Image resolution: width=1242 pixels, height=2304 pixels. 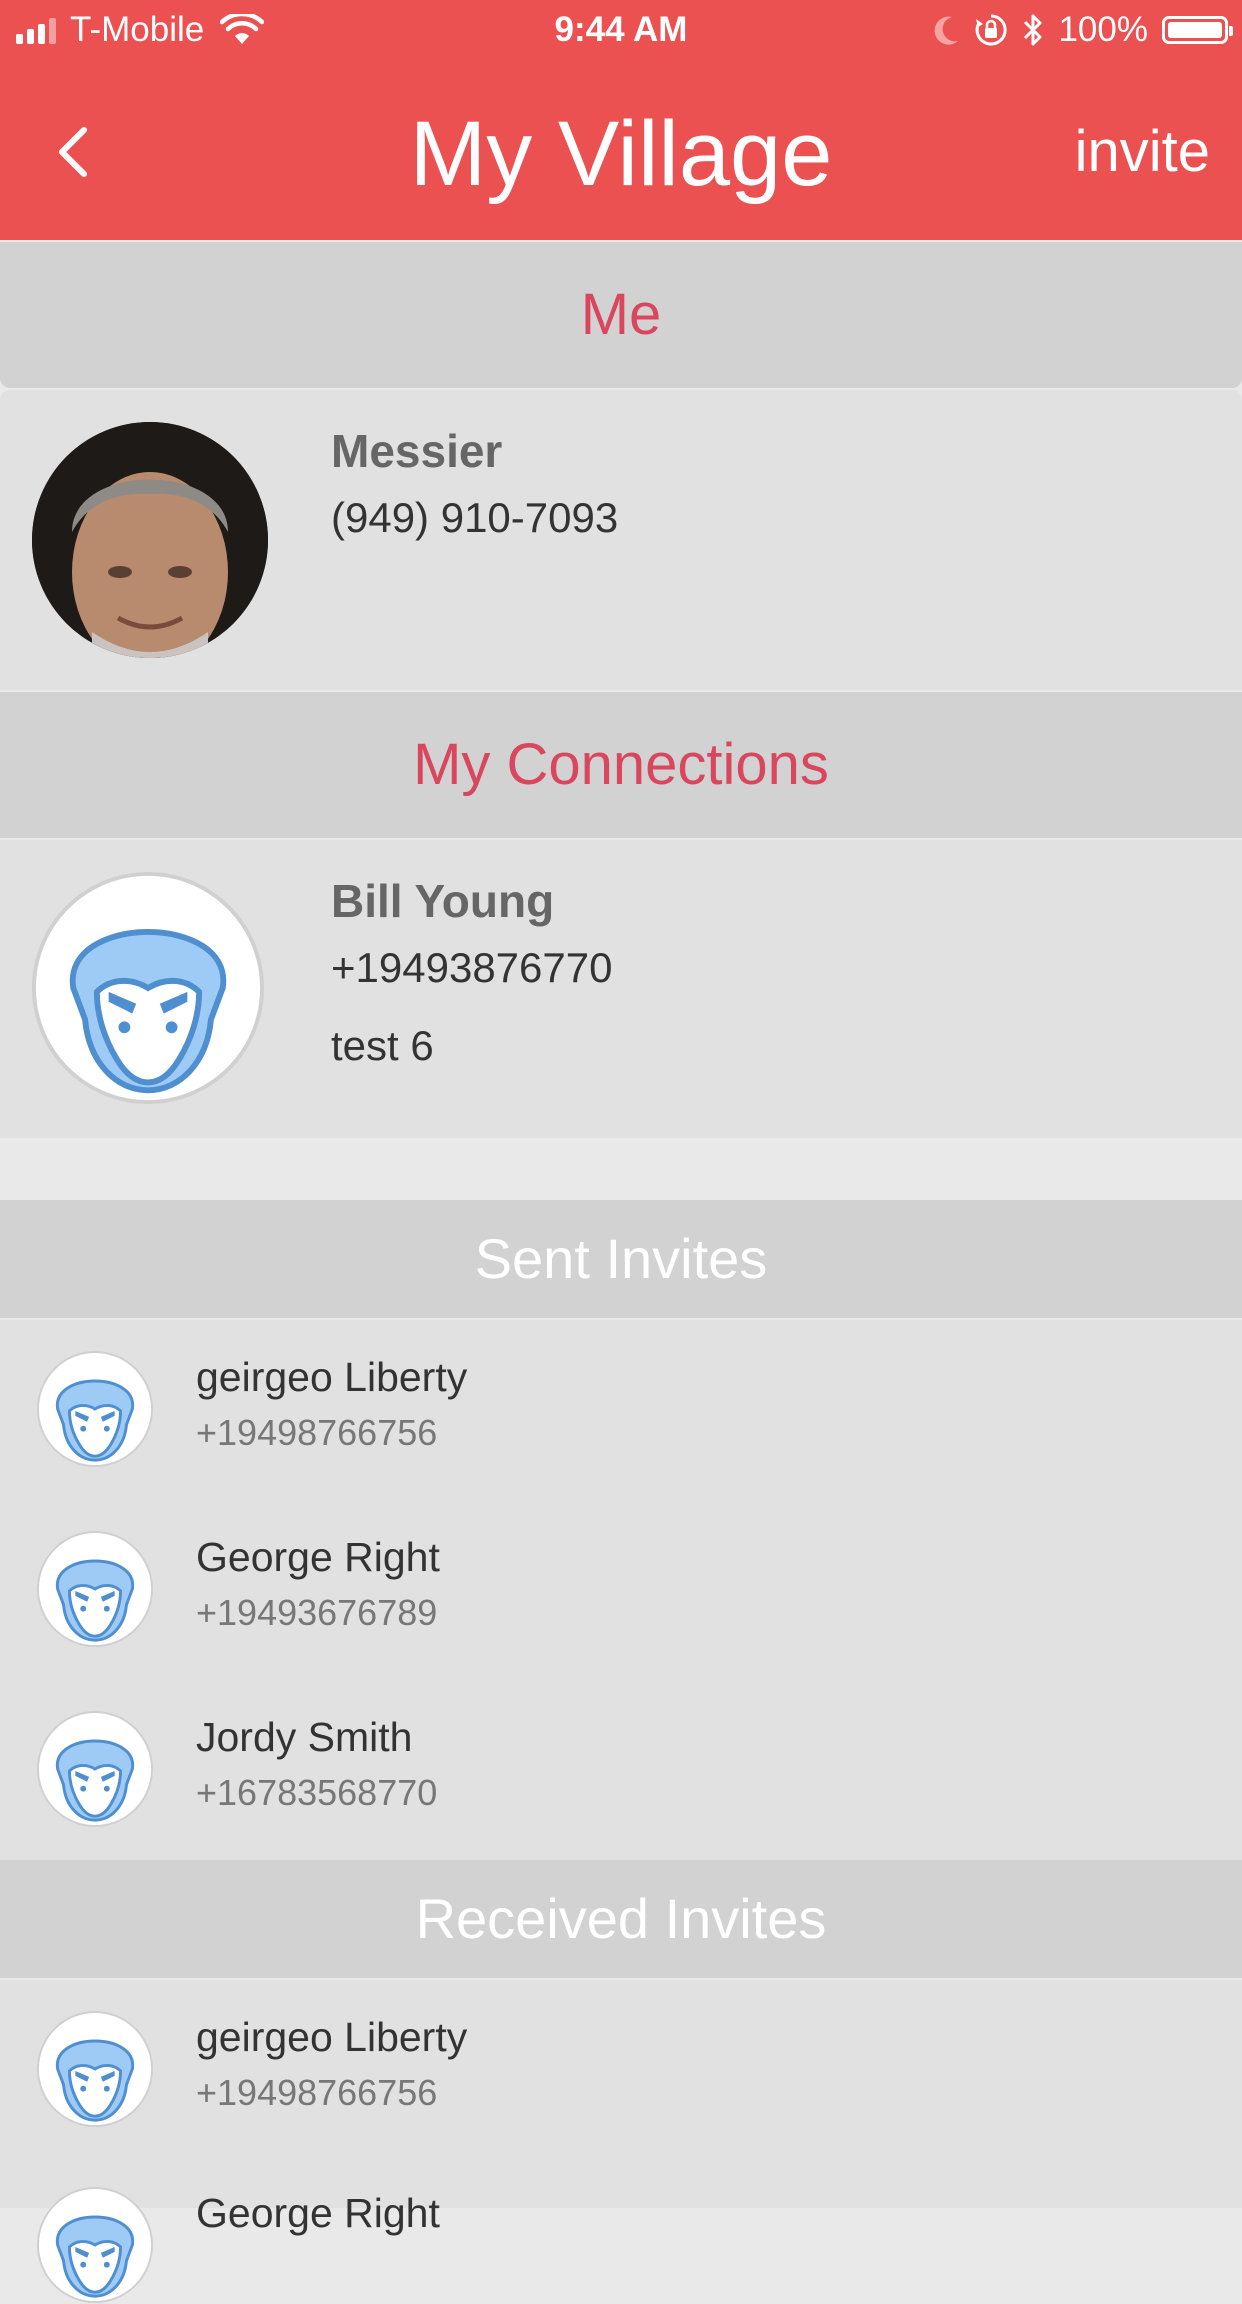 I want to click on received-invites-list, so click(x=621, y=2094).